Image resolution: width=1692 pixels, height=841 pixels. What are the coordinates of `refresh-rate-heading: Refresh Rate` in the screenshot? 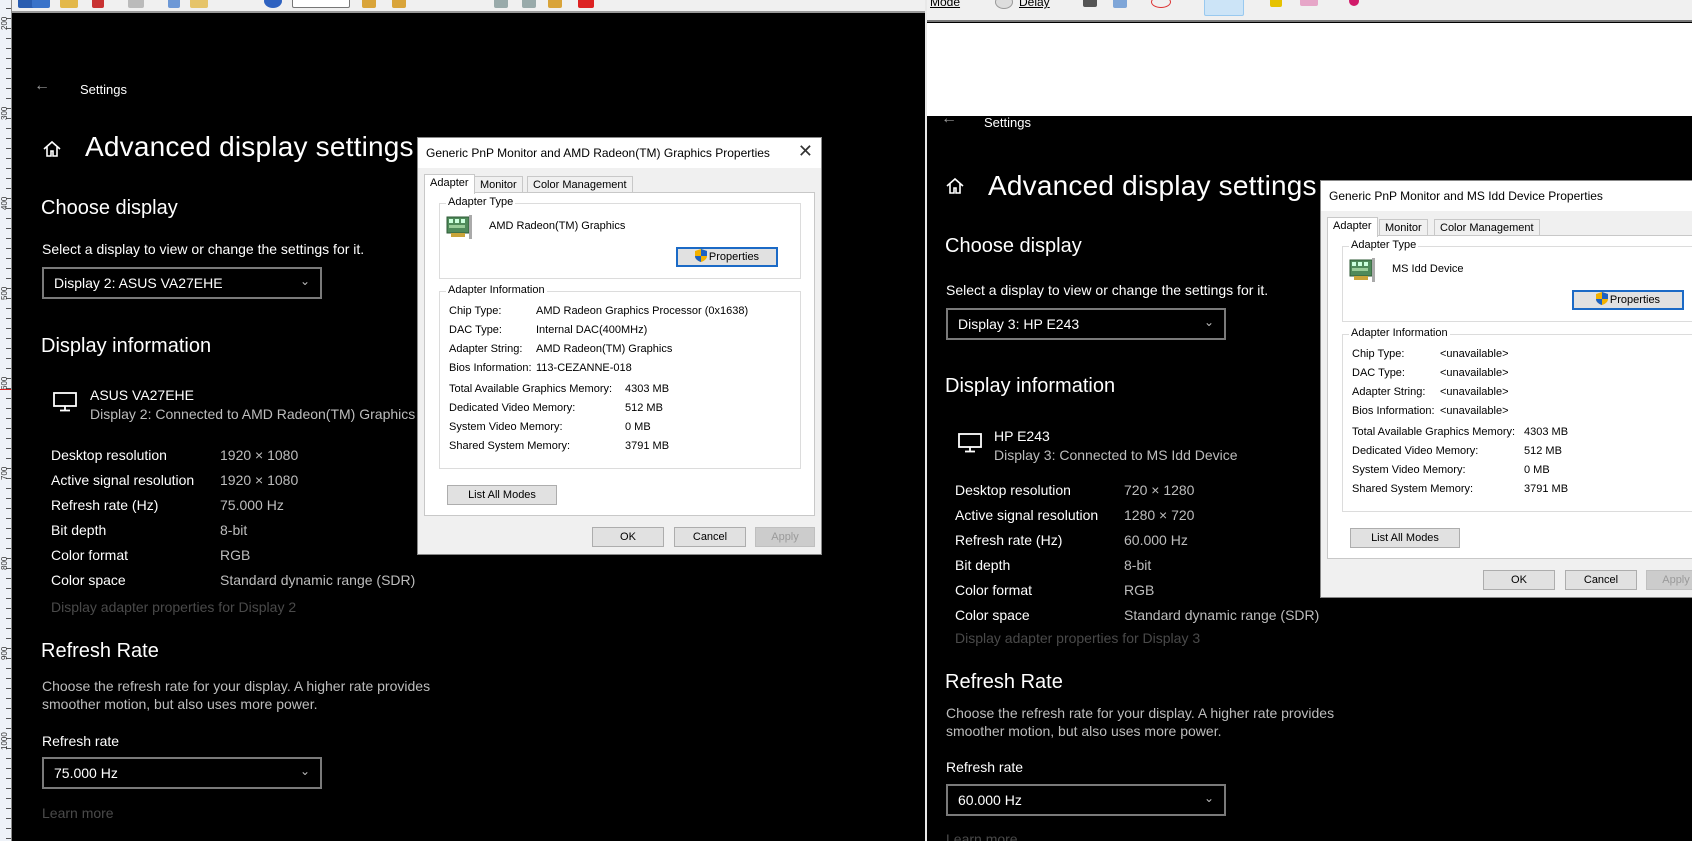 It's located at (1004, 682).